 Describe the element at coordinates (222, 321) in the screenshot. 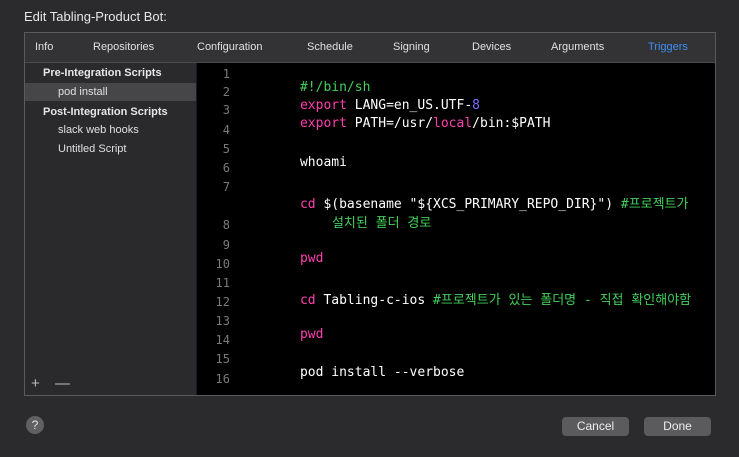

I see `line-number: 13` at that location.